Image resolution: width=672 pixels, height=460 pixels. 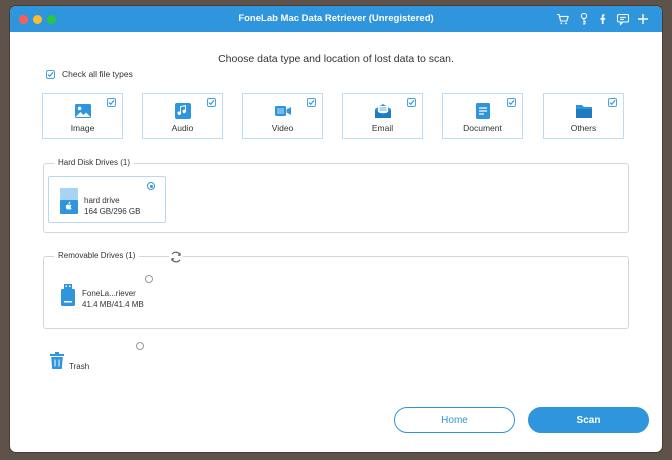 I want to click on video-checkbox, so click(x=311, y=102).